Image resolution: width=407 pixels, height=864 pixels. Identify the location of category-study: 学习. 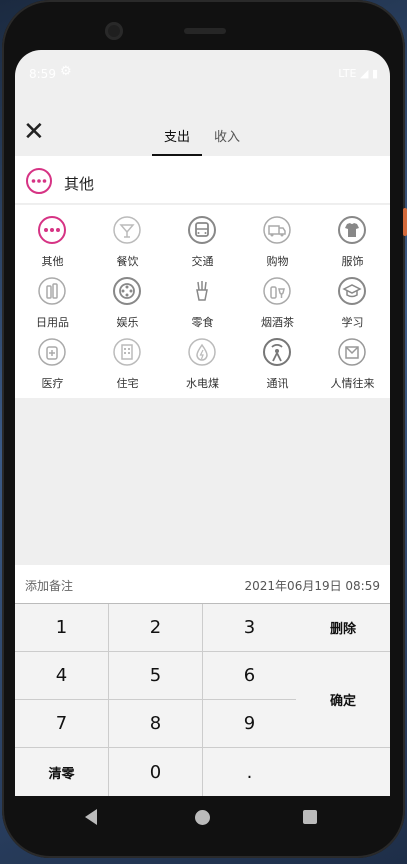
(352, 306).